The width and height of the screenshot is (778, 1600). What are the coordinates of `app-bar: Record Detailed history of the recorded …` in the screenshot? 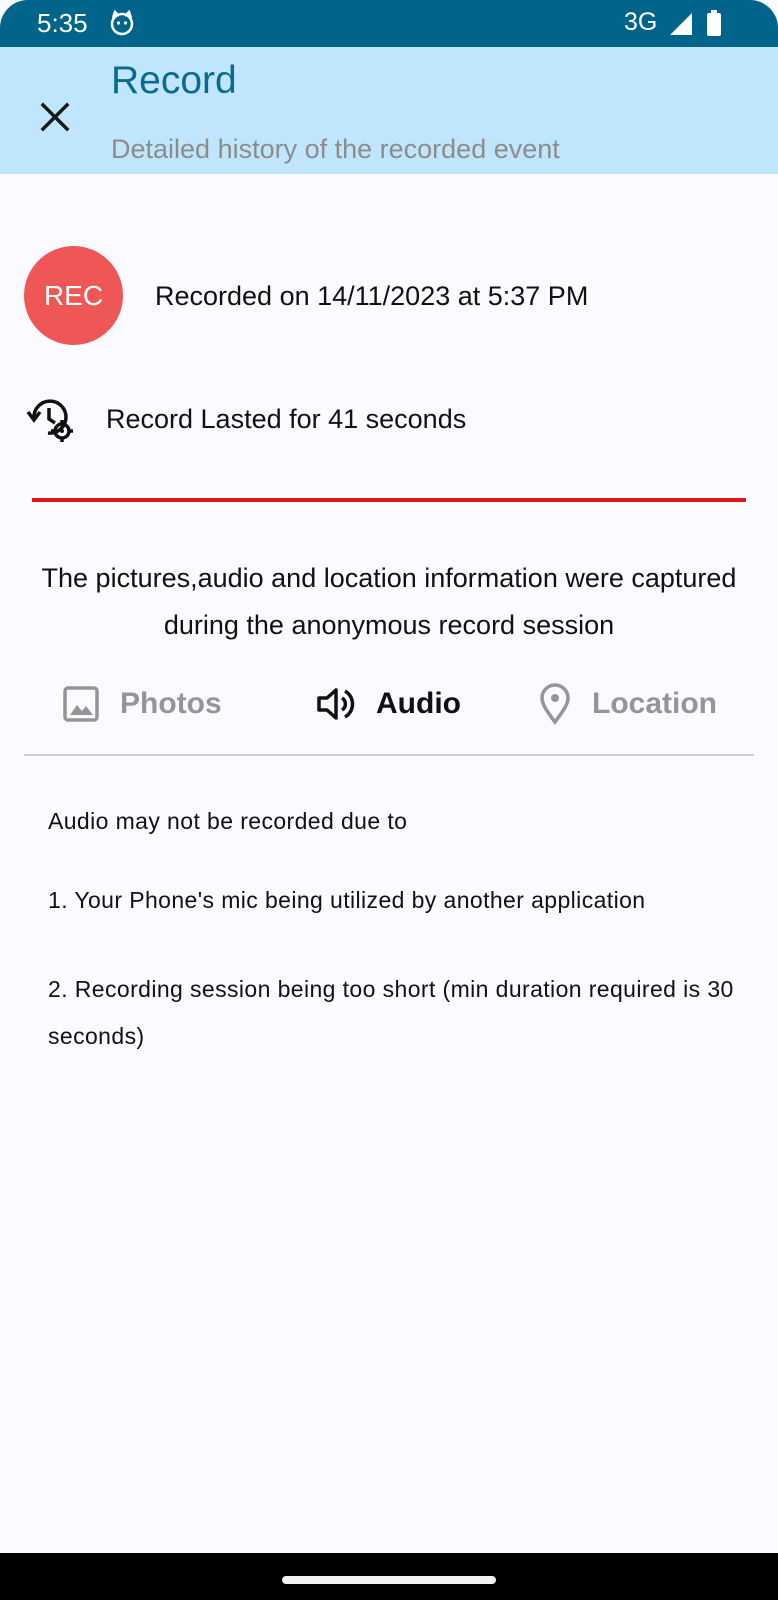 It's located at (389, 110).